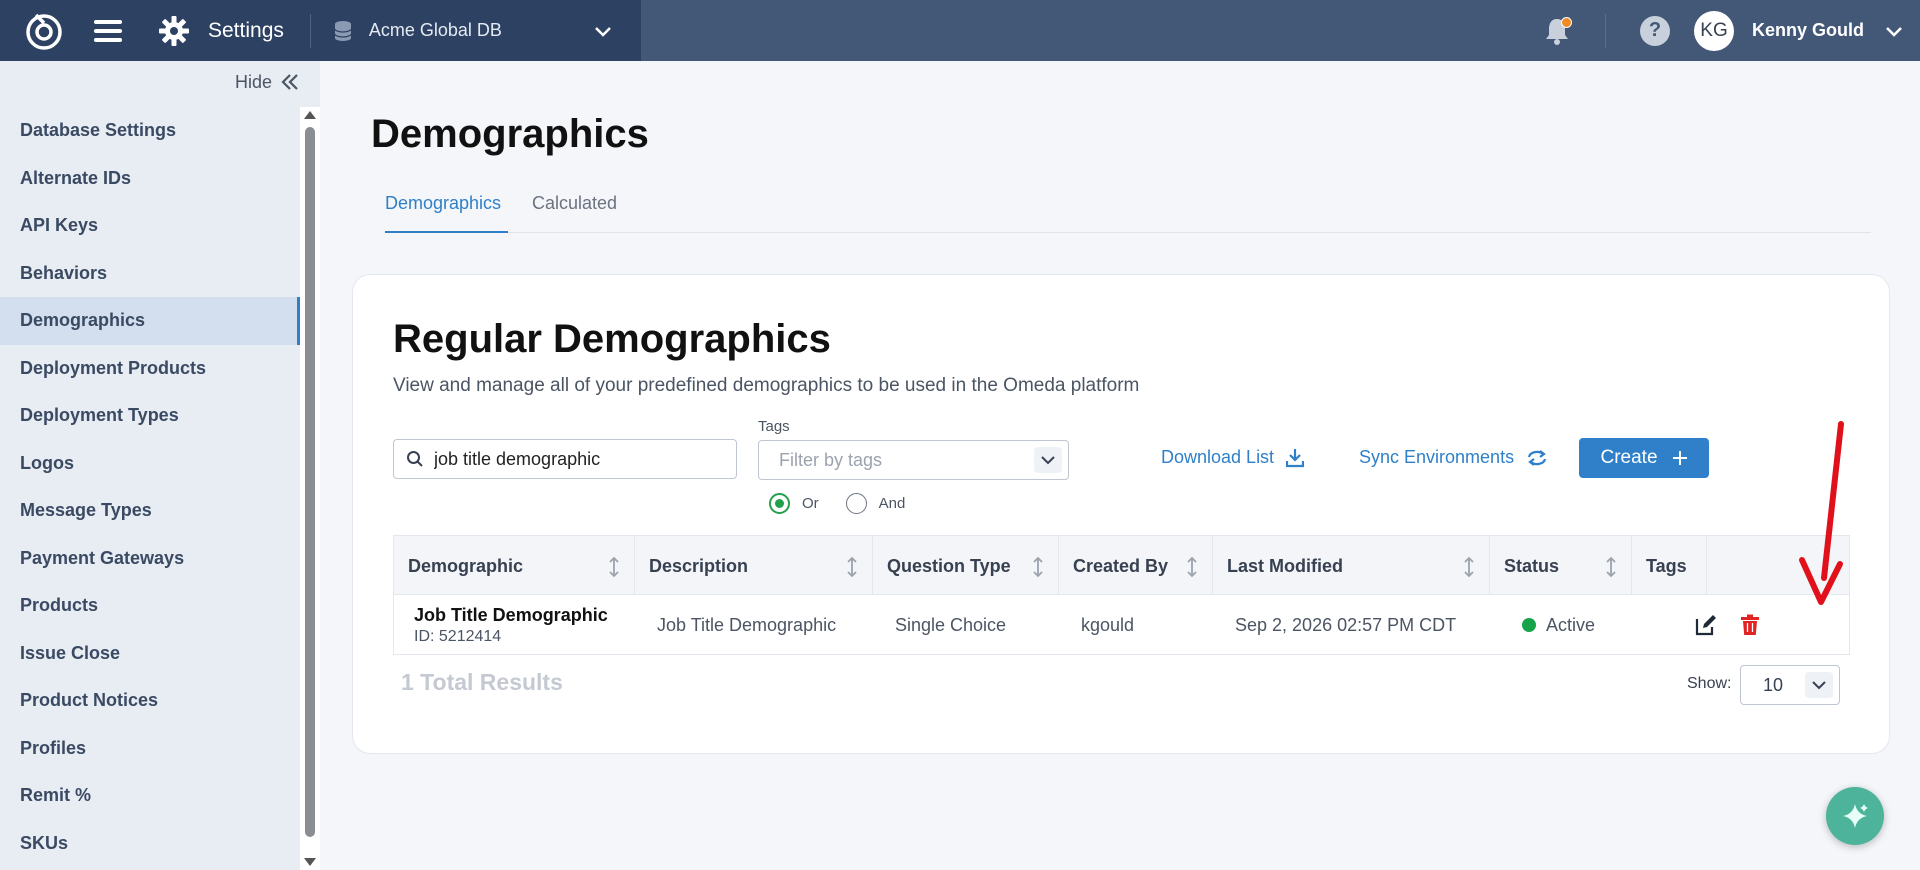  I want to click on sync-label: Sync Environments, so click(1437, 457).